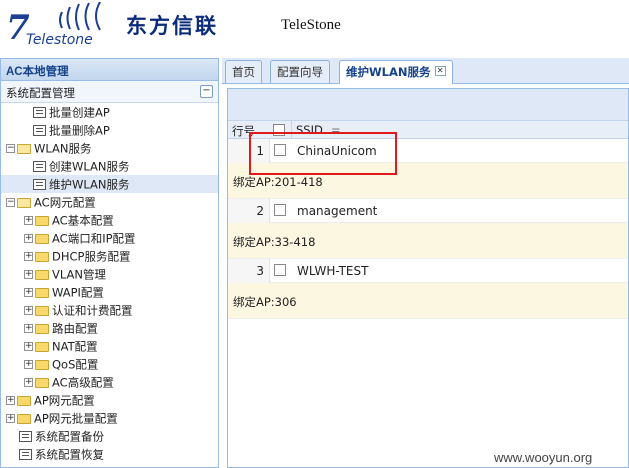 Image resolution: width=629 pixels, height=468 pixels. I want to click on table-row: 3 WLWH-TEST, so click(428, 271).